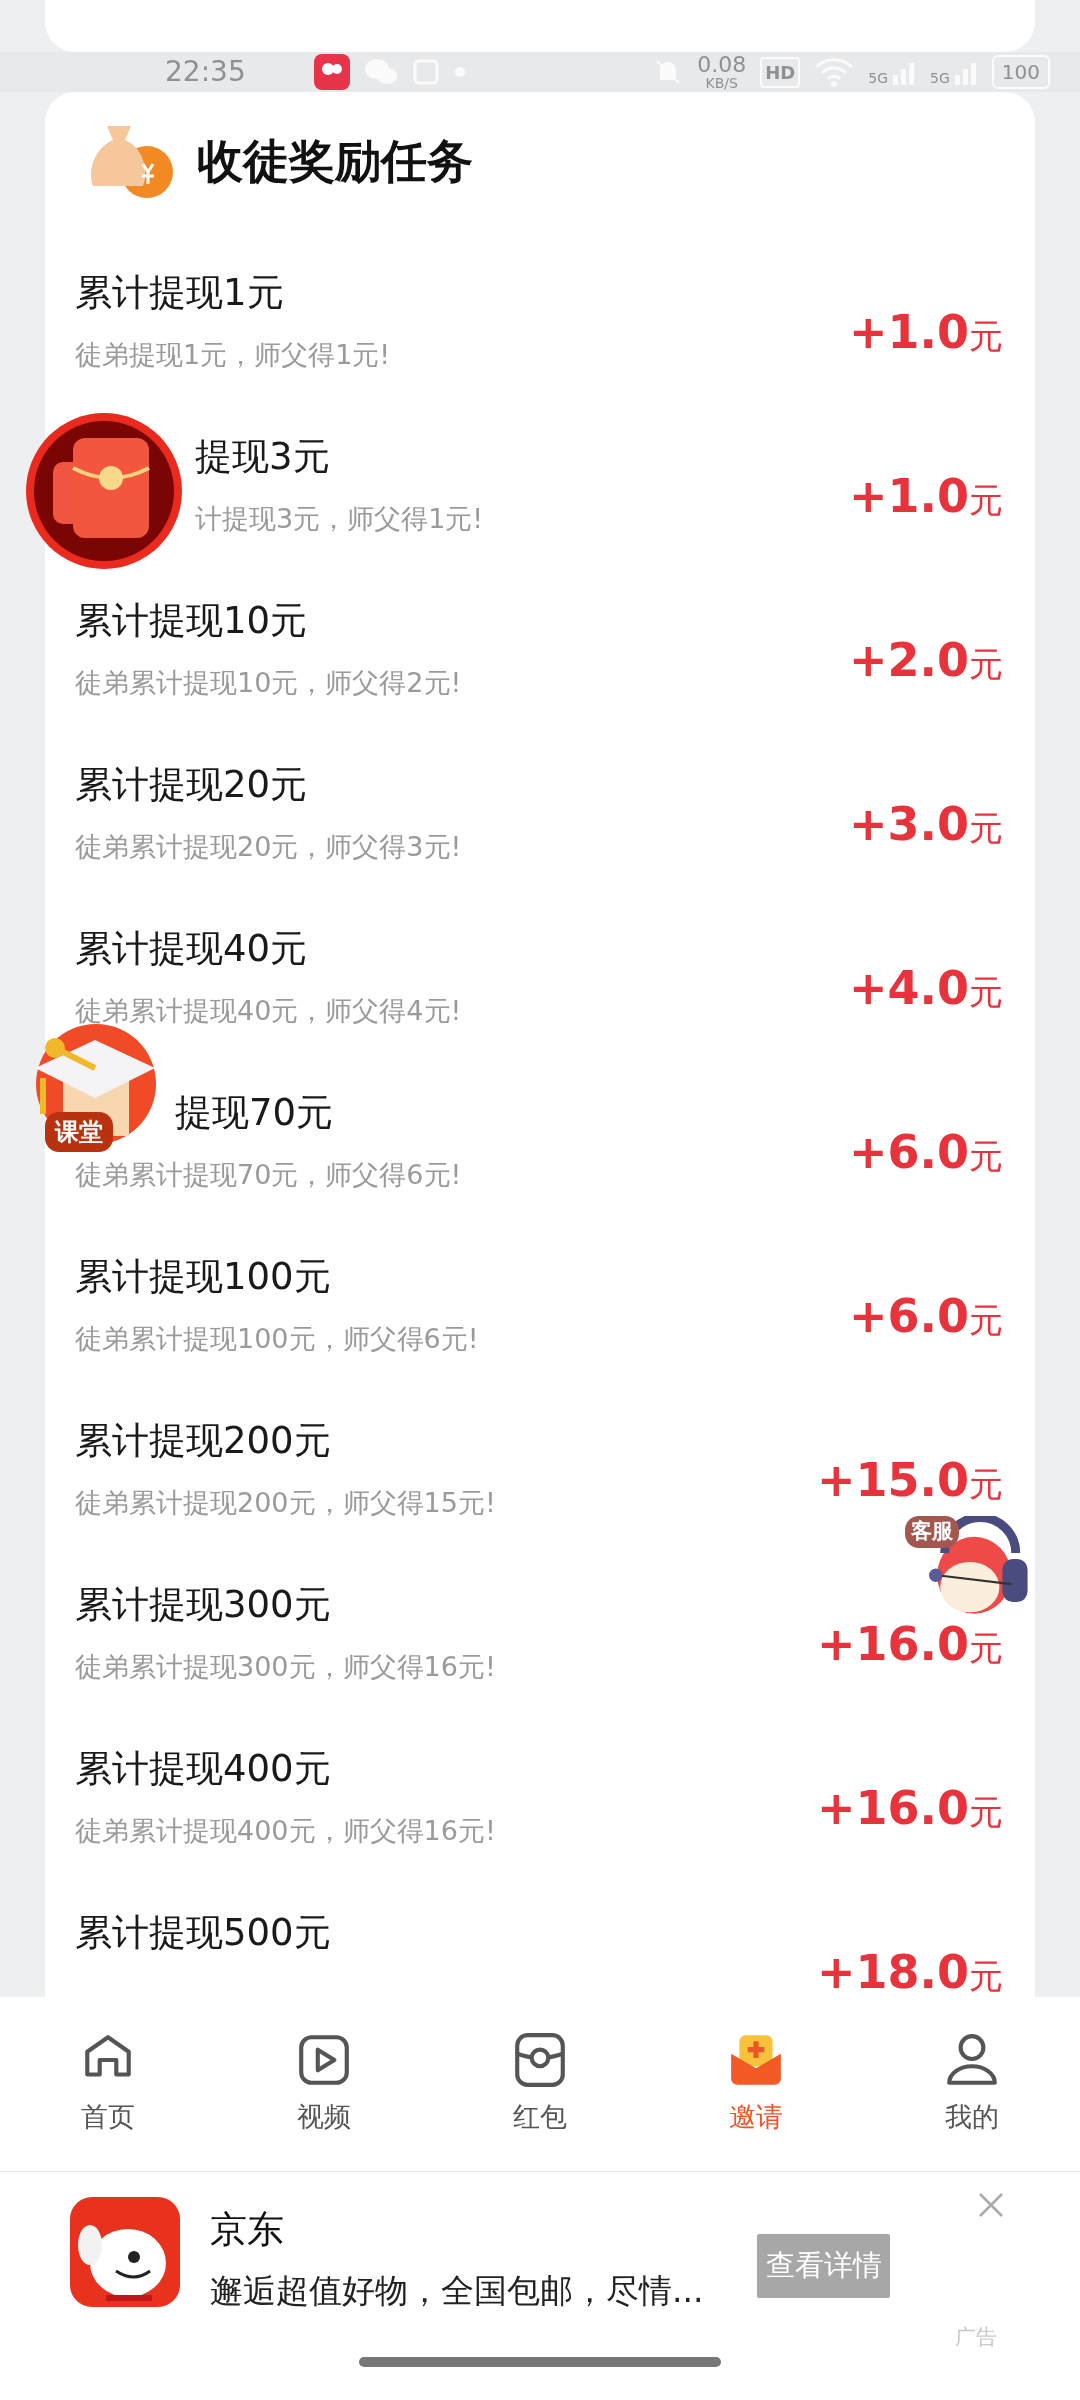 This screenshot has height=2400, width=1080. What do you see at coordinates (925, 824) in the screenshot?
I see `reward-amount: +3.0元` at bounding box center [925, 824].